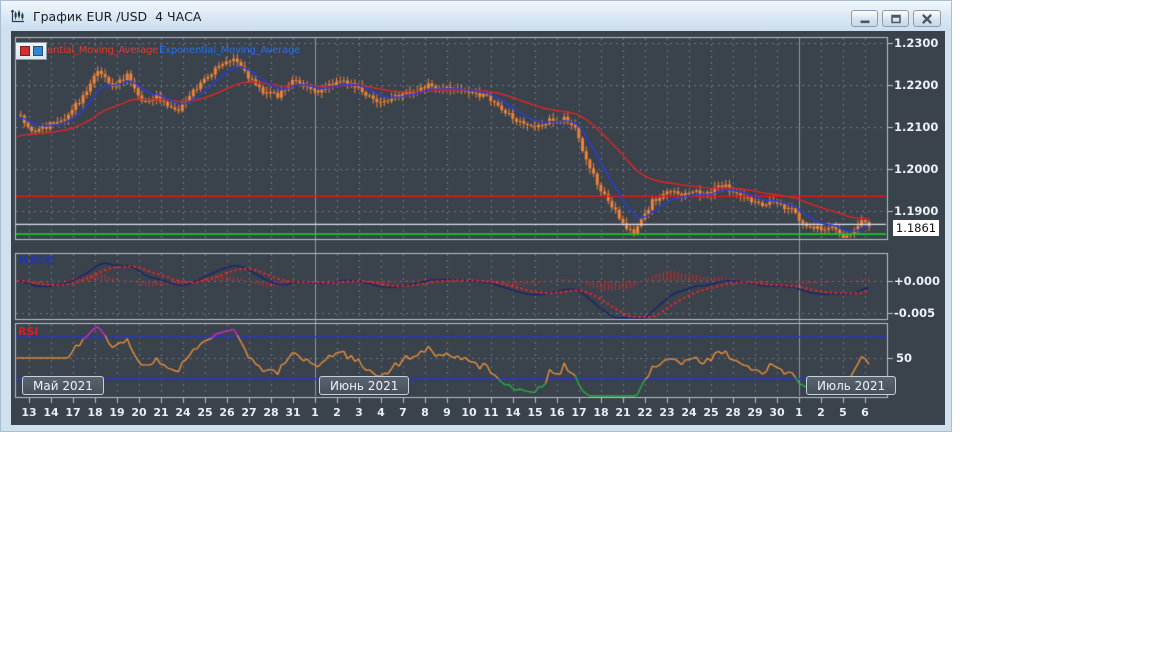 This screenshot has width=1152, height=648. What do you see at coordinates (364, 385) in the screenshot?
I see `month-label-june: Июнь 2021` at bounding box center [364, 385].